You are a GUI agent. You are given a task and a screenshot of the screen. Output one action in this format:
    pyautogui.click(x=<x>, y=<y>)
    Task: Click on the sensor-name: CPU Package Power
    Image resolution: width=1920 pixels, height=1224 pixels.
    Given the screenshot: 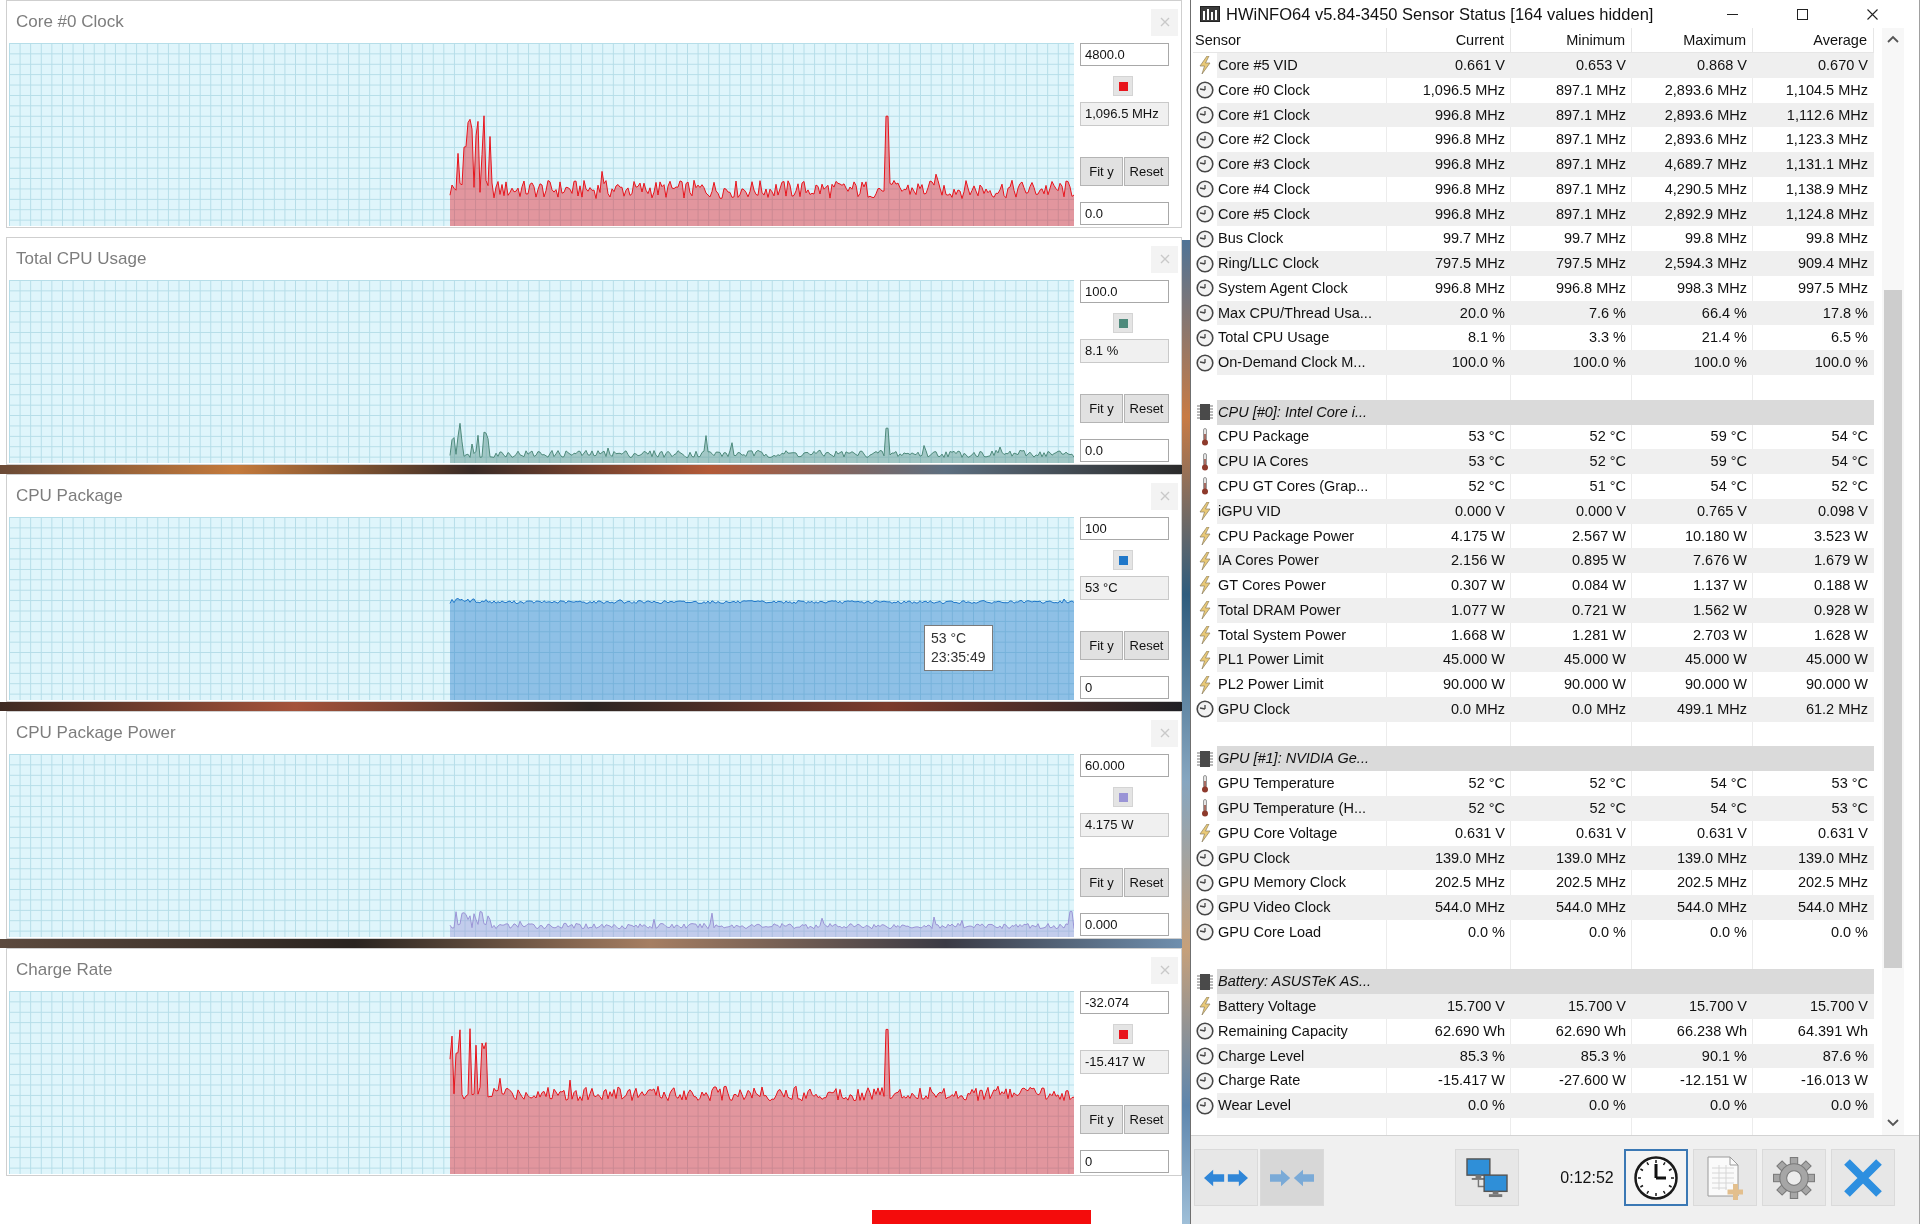 What is the action you would take?
    pyautogui.click(x=1286, y=536)
    